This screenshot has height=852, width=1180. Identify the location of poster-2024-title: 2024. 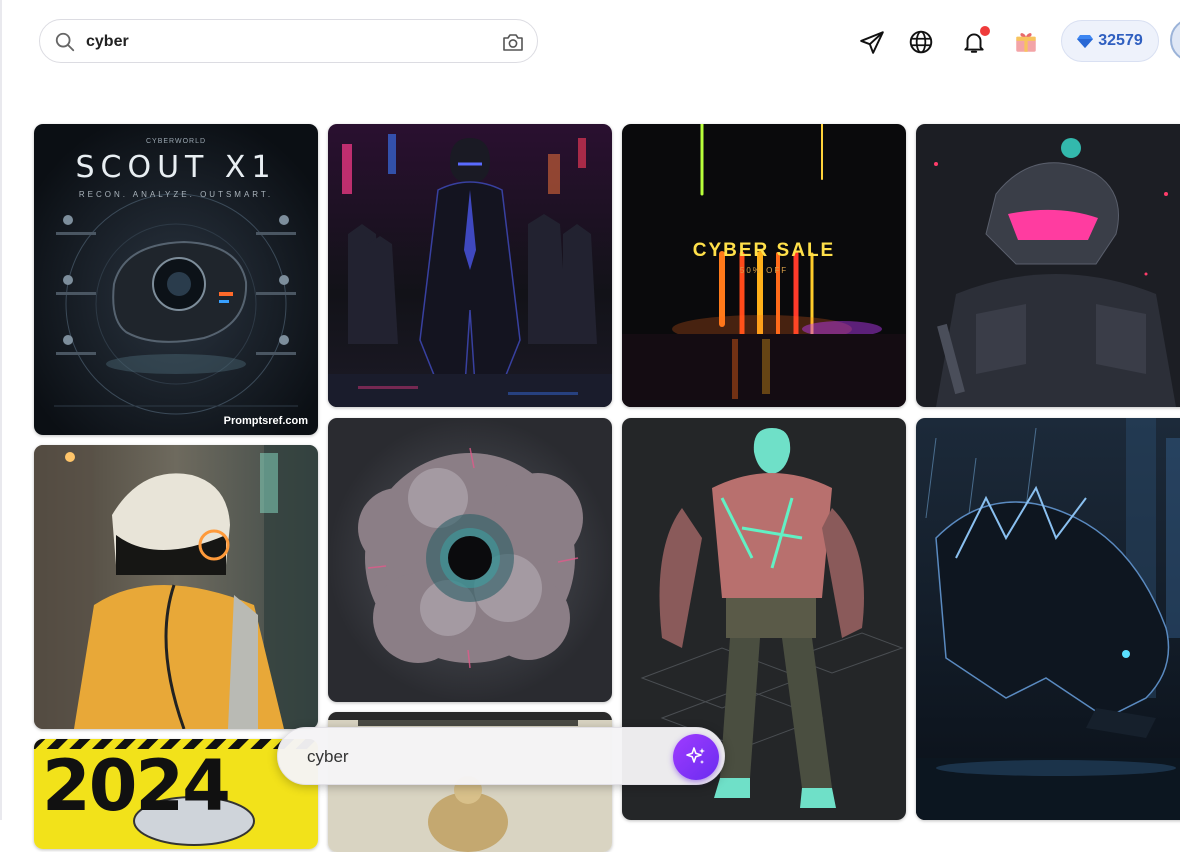
(136, 786).